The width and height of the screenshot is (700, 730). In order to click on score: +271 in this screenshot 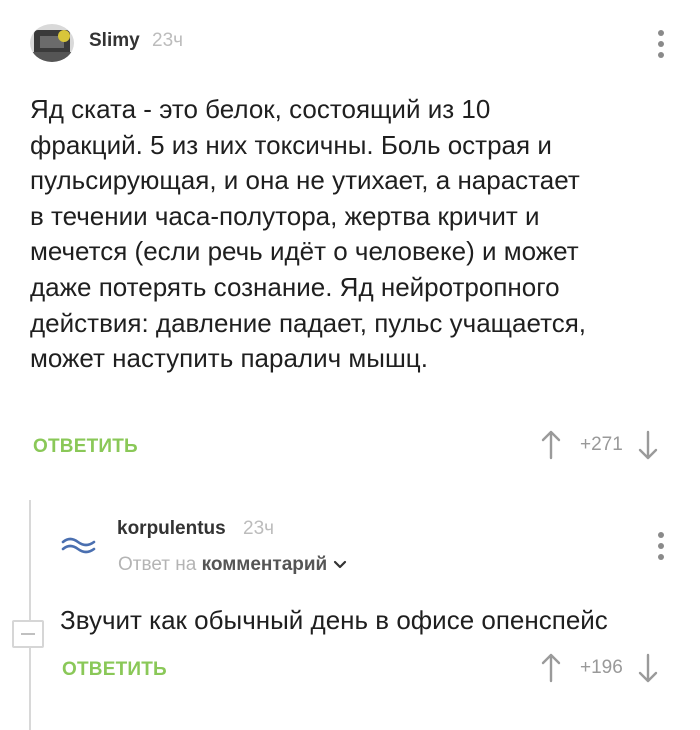, I will do `click(601, 444)`.